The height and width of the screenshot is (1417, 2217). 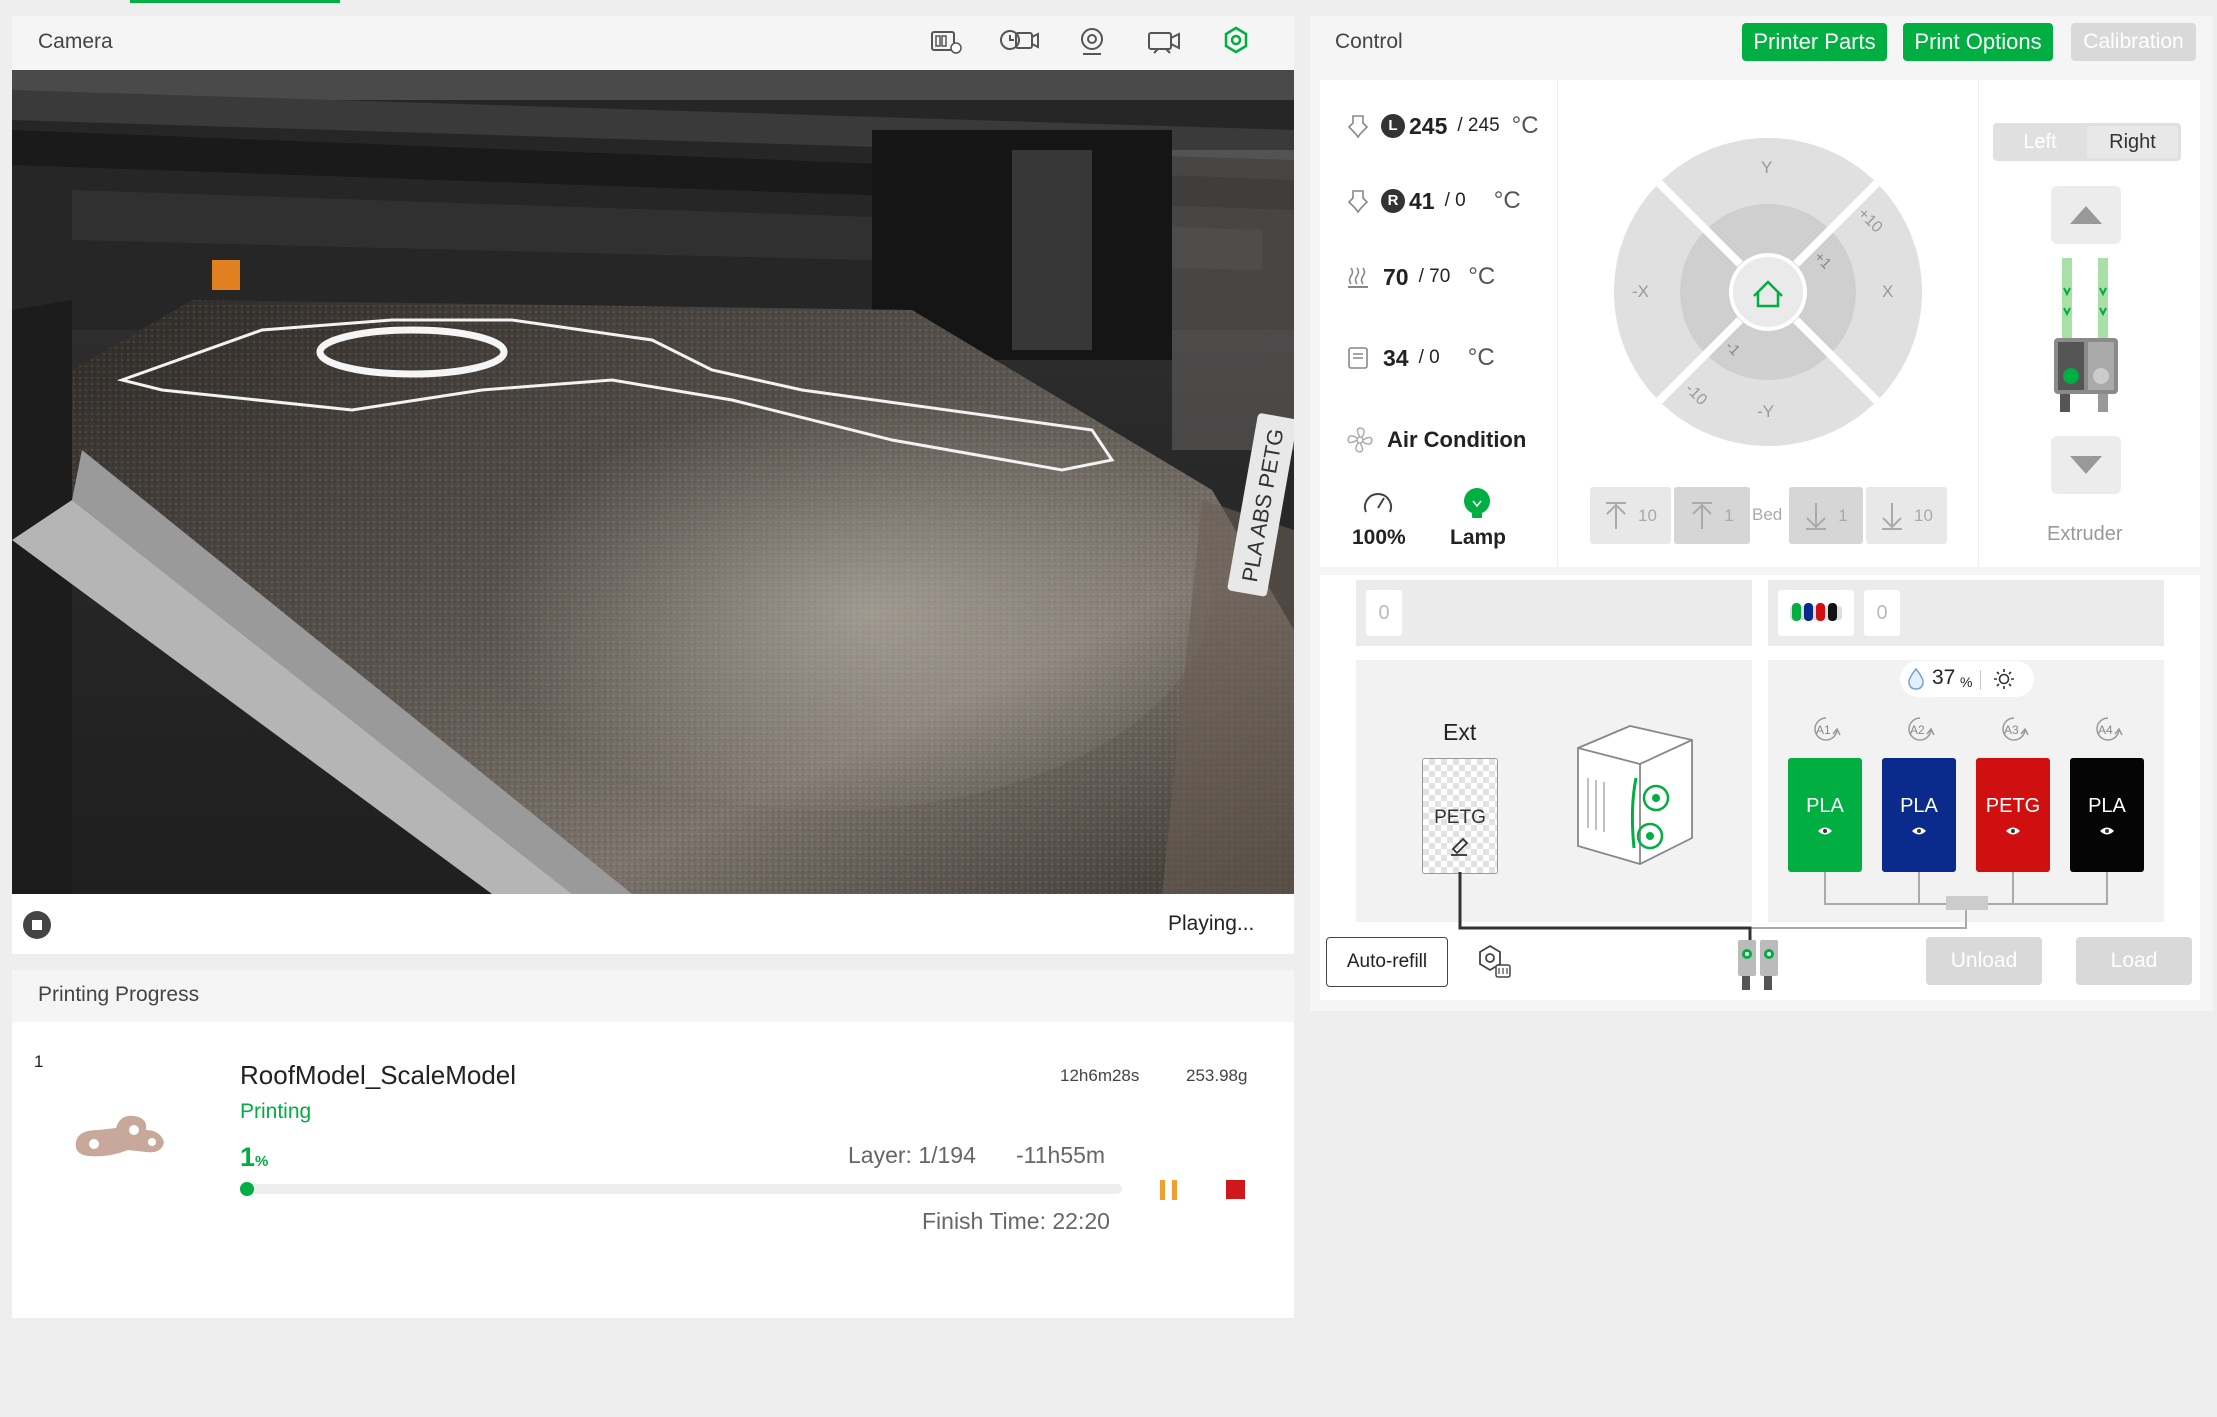 What do you see at coordinates (1061, 1155) in the screenshot?
I see `remaining-time: -11h55m` at bounding box center [1061, 1155].